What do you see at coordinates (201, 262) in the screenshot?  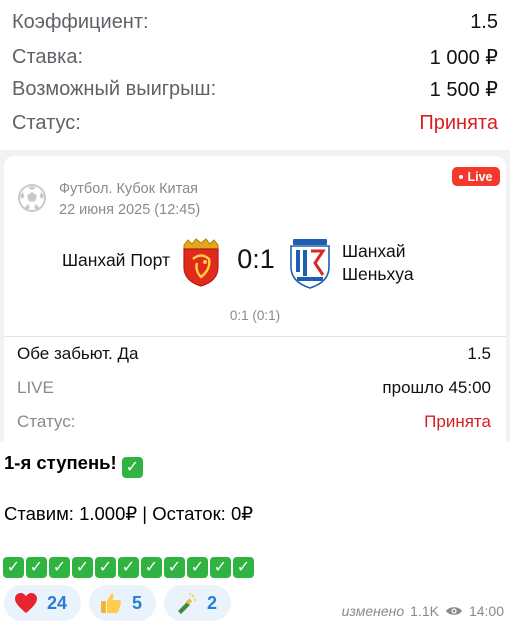 I see `shanghai-port-crest-icon` at bounding box center [201, 262].